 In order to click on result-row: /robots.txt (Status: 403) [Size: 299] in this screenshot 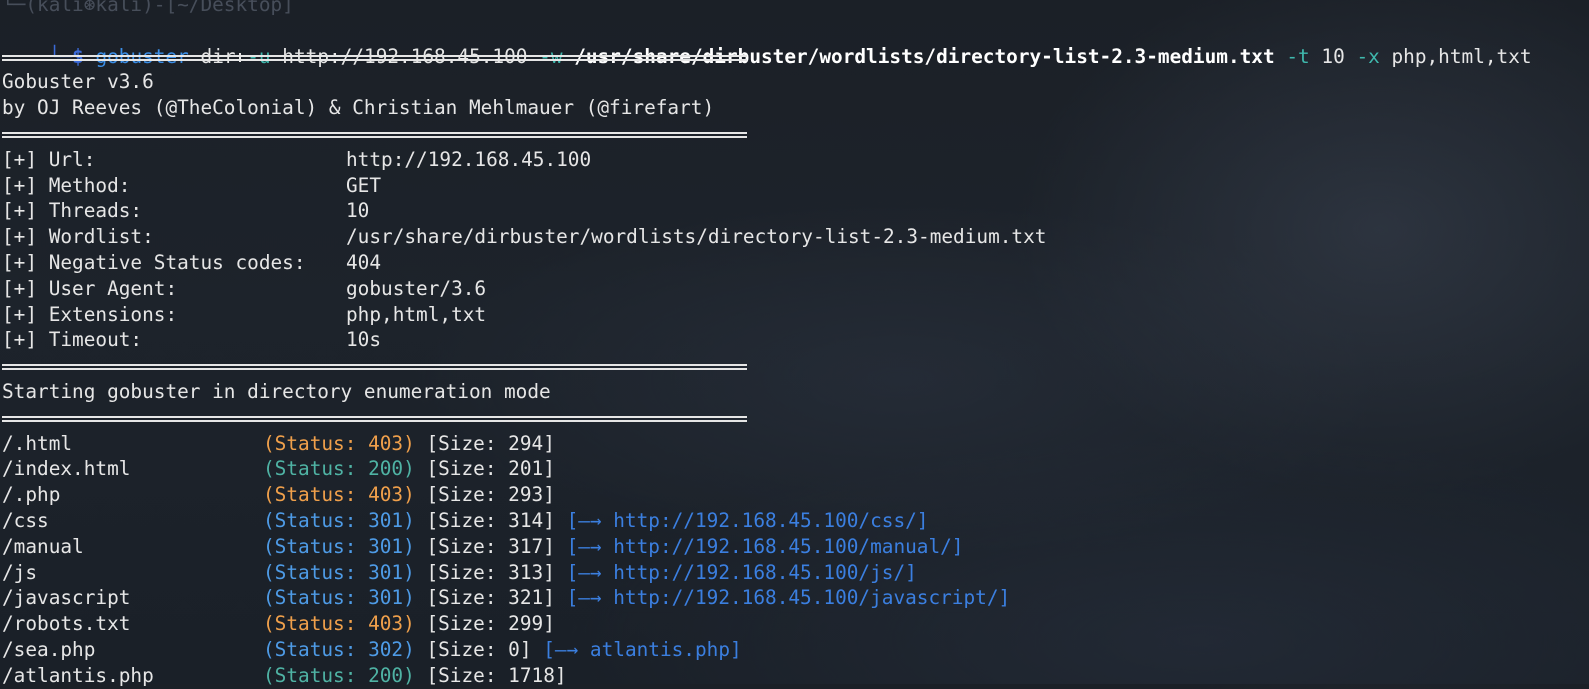, I will do `click(792, 624)`.